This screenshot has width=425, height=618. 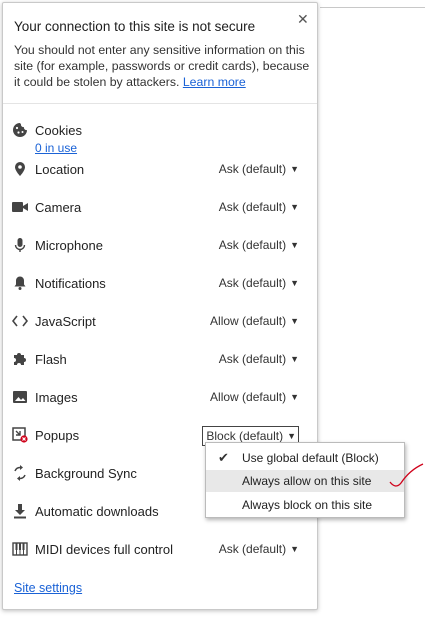 I want to click on permission-label: Camera, so click(x=58, y=207).